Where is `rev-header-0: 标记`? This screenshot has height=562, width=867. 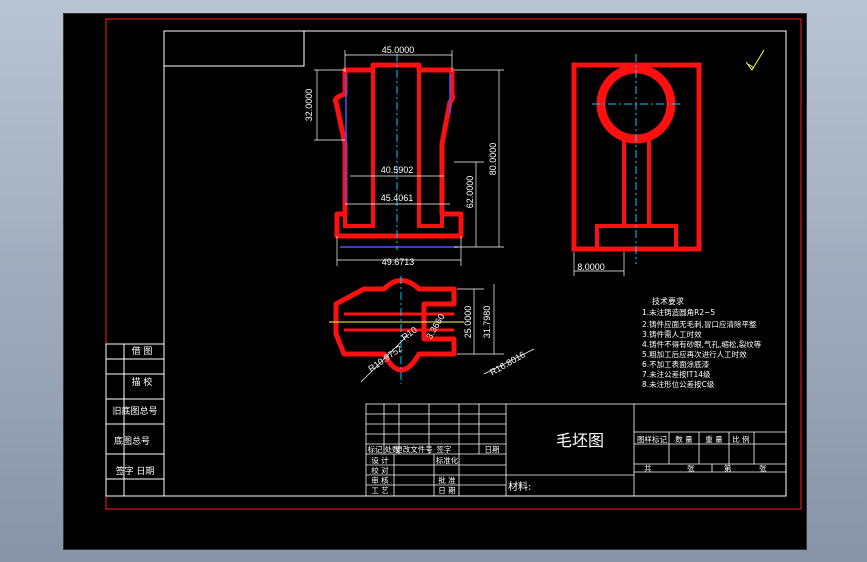 rev-header-0: 标记 is located at coordinates (375, 449).